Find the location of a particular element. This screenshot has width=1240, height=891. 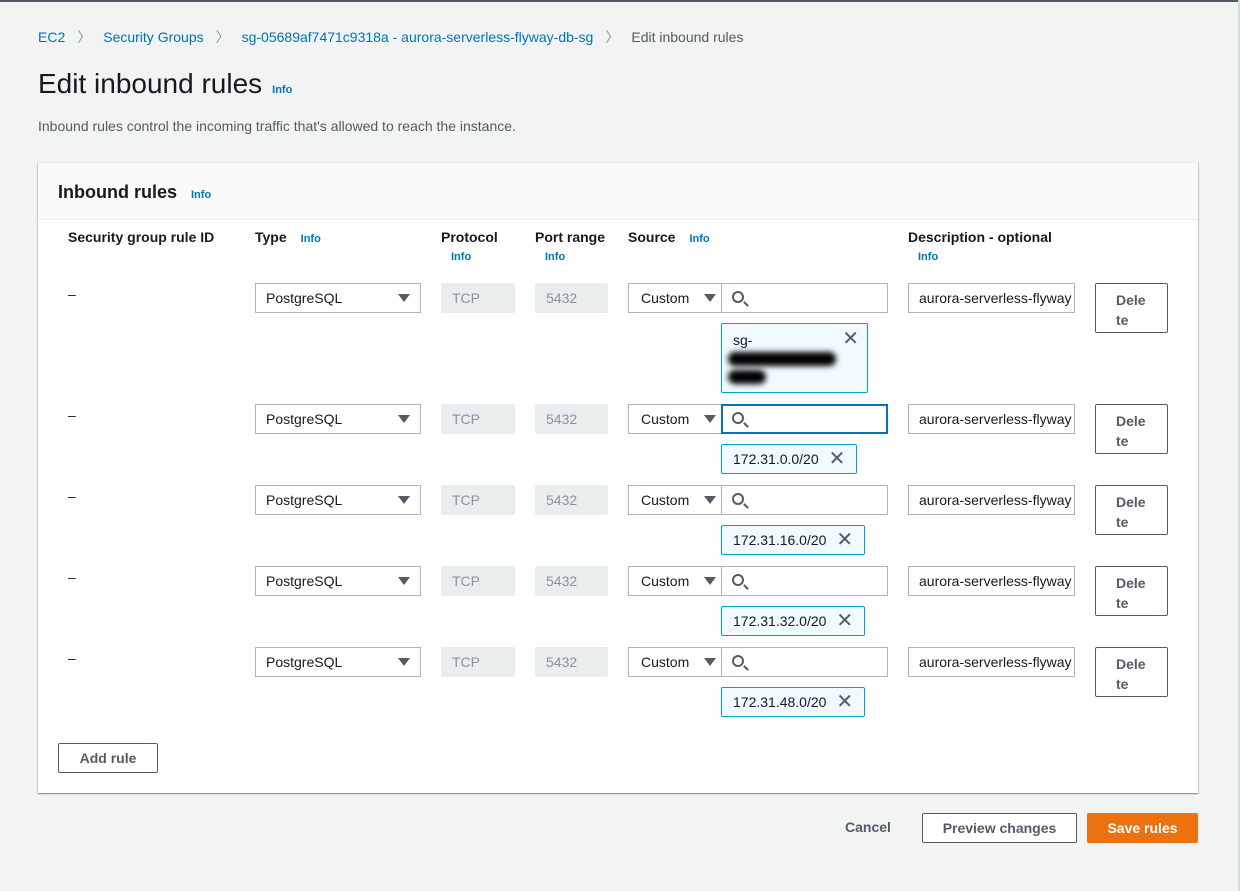

source-token: 172.31.0.0/20 ✕ is located at coordinates (789, 459).